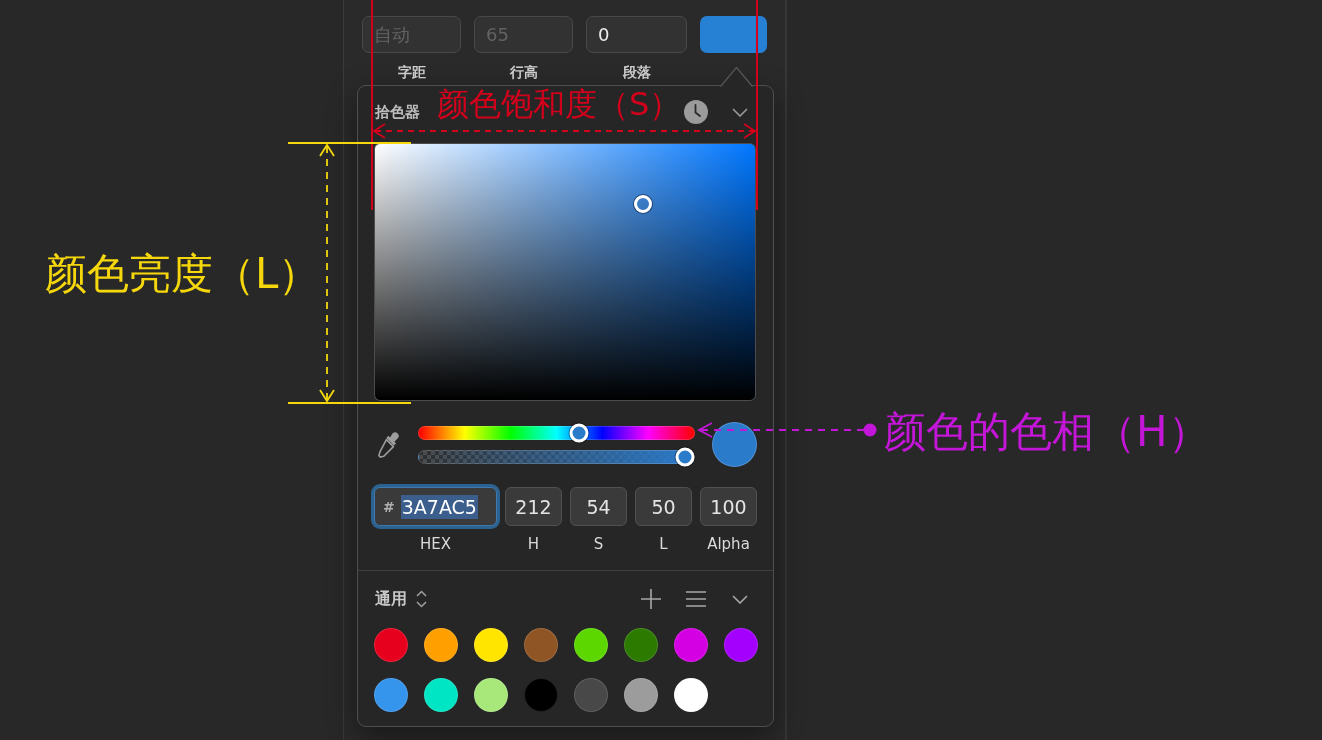  Describe the element at coordinates (733, 34) in the screenshot. I see `color-swatch-button` at that location.